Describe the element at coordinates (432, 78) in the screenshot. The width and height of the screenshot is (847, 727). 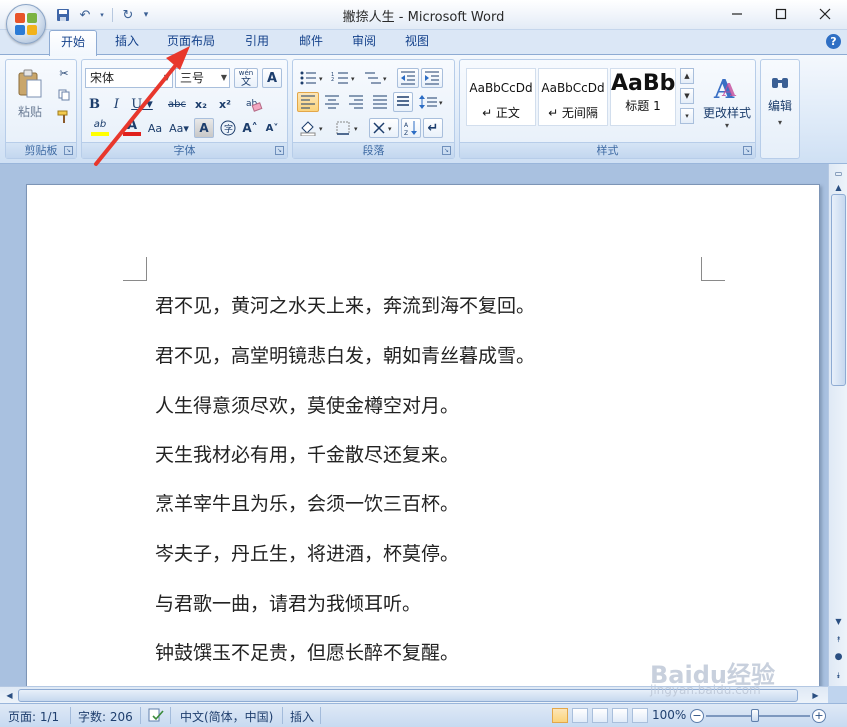
I see `increase-indent-icon` at that location.